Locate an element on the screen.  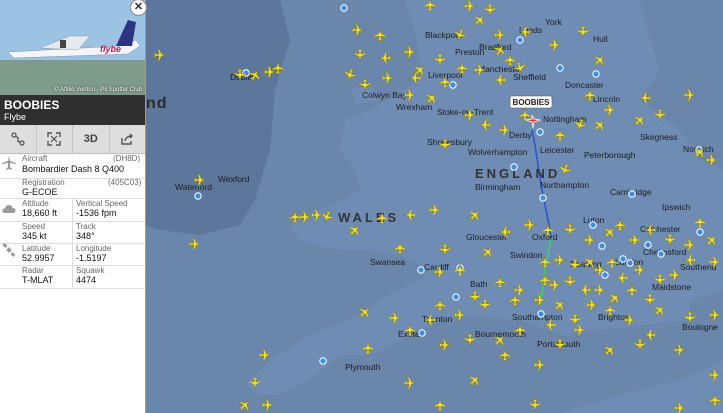
place-oxford: Oxford is located at coordinates (545, 237).